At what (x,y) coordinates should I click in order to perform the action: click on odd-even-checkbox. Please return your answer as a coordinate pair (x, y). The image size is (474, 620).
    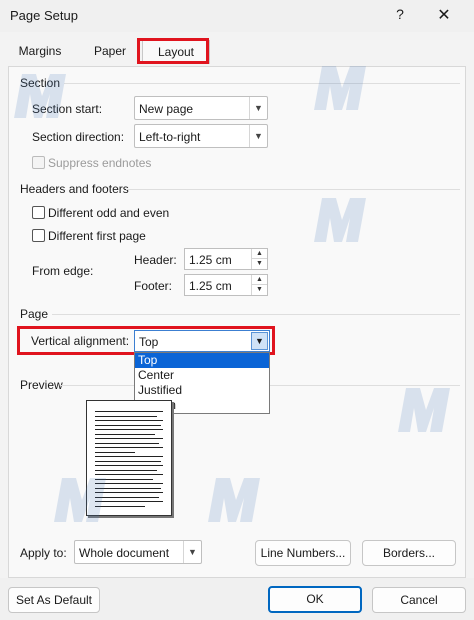
    Looking at the image, I should click on (38, 212).